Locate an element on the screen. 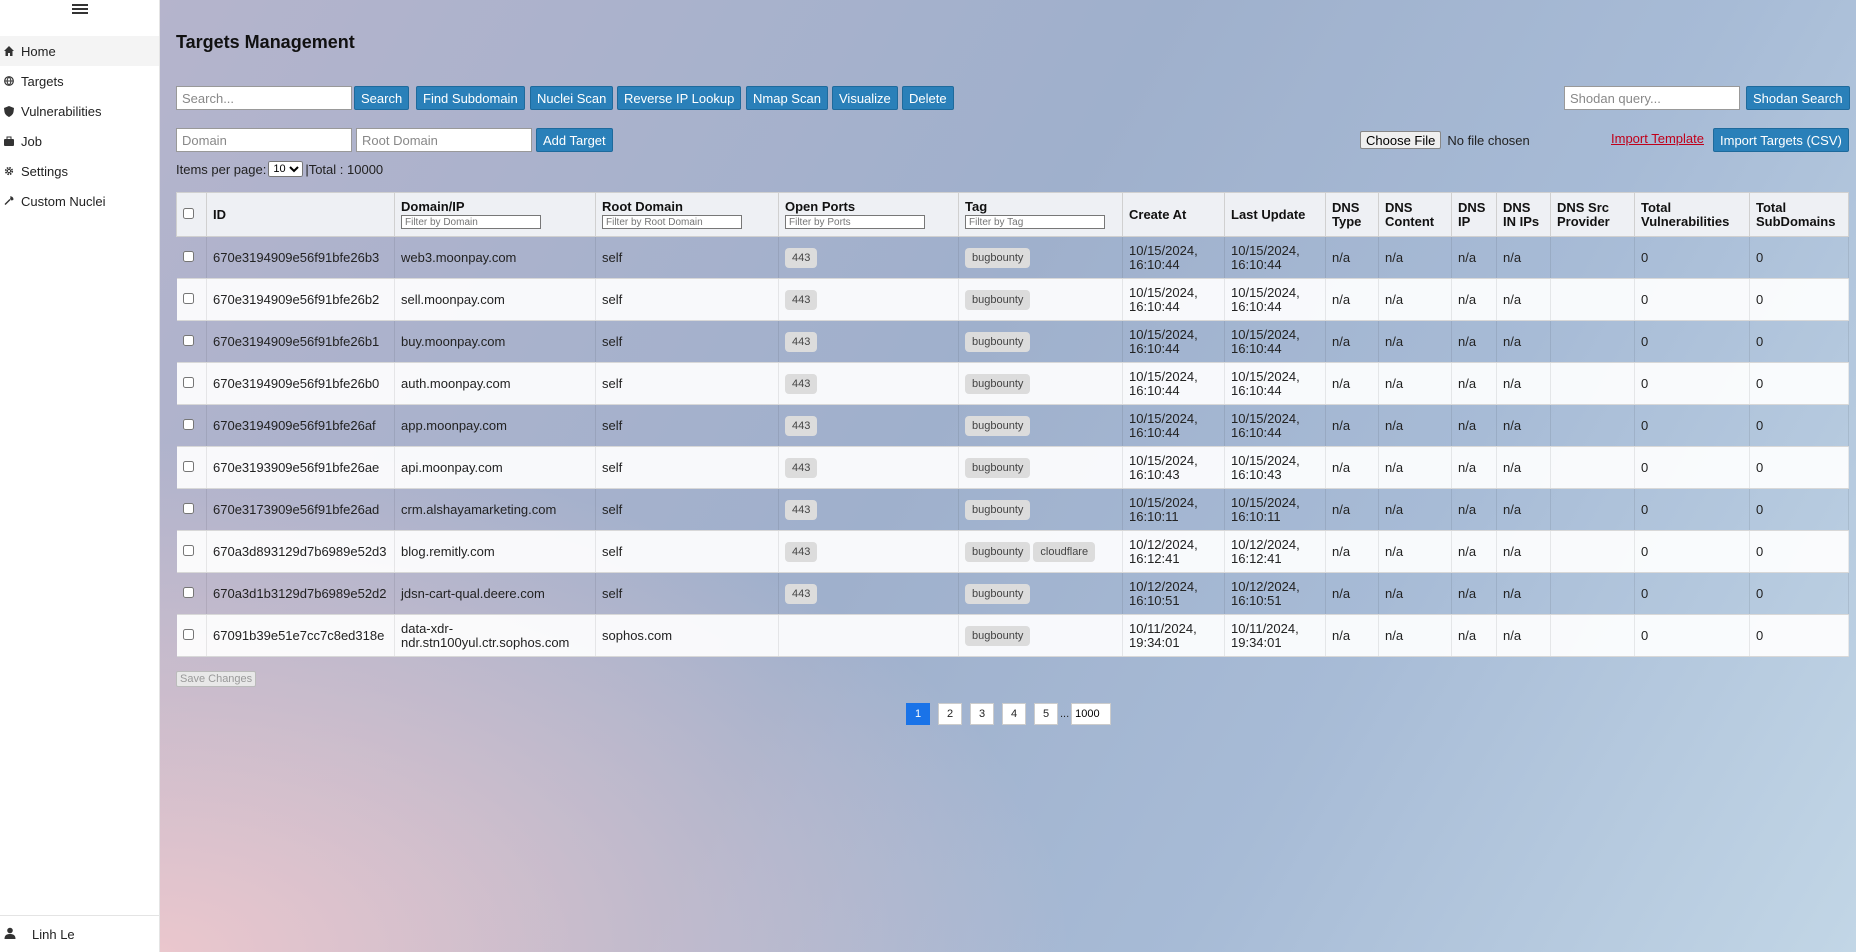 This screenshot has width=1856, height=952. cell-dns-in-ips: n/a is located at coordinates (1523, 467).